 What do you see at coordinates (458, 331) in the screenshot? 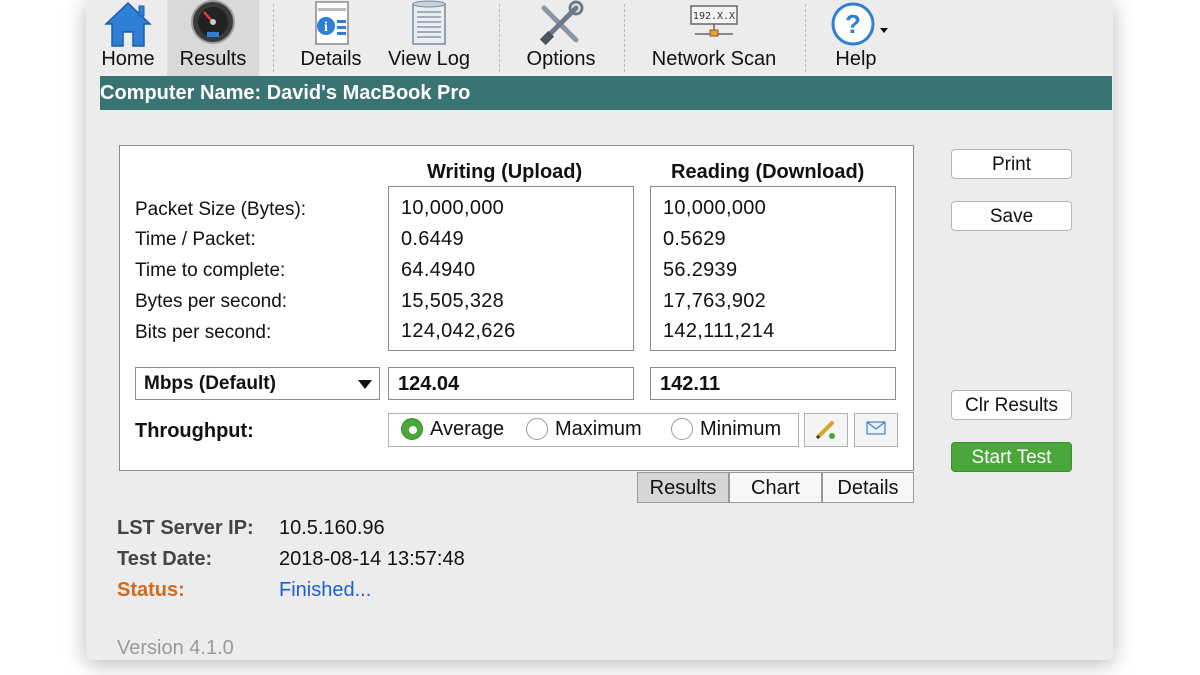
I see `upload-bits-per-second: 124,042,626` at bounding box center [458, 331].